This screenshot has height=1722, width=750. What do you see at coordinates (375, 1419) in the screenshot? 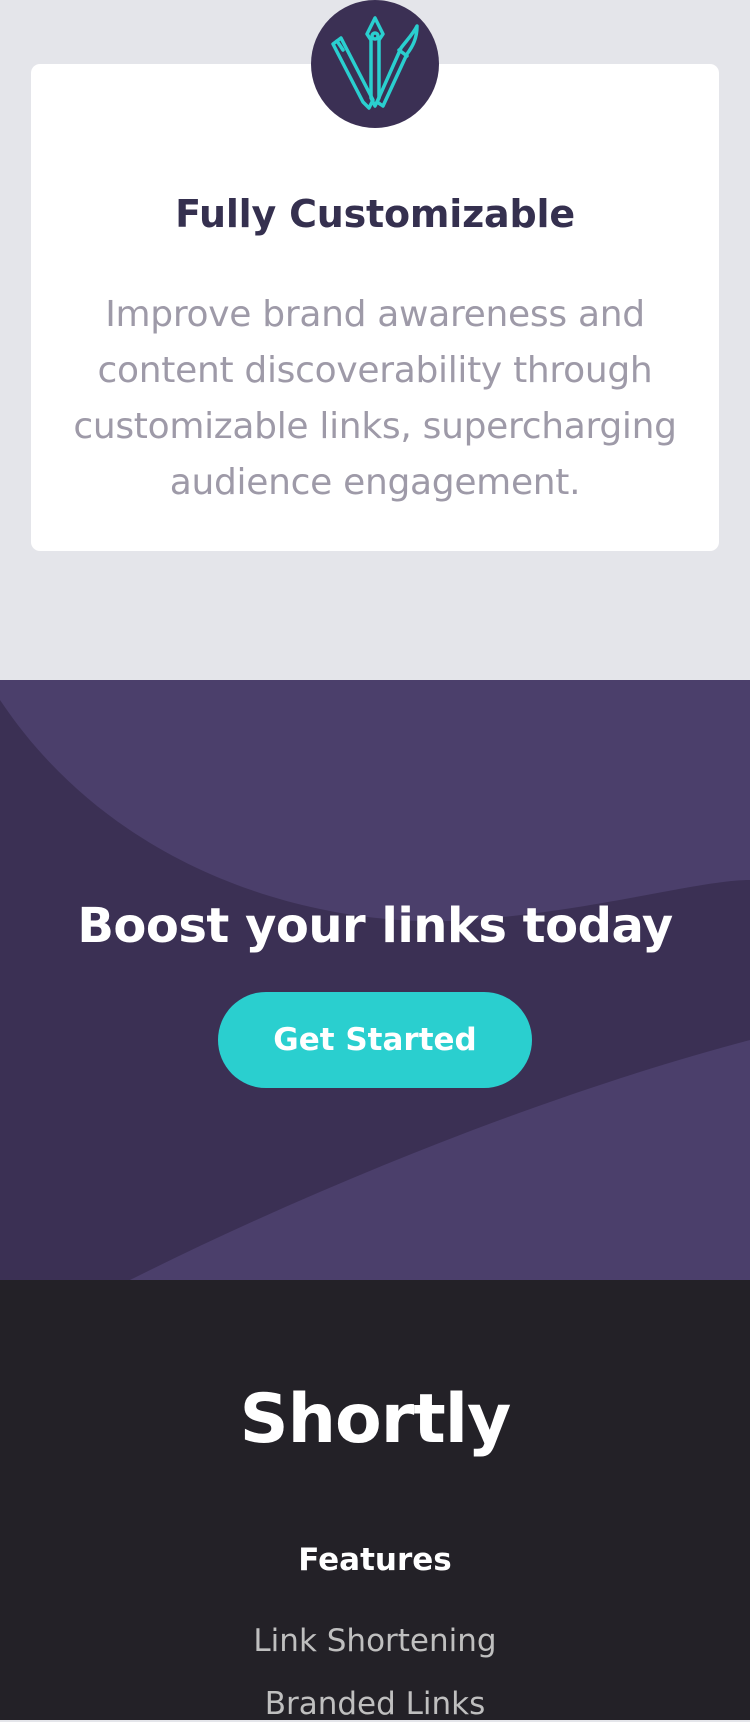
I see `footer-logo: Shortly` at bounding box center [375, 1419].